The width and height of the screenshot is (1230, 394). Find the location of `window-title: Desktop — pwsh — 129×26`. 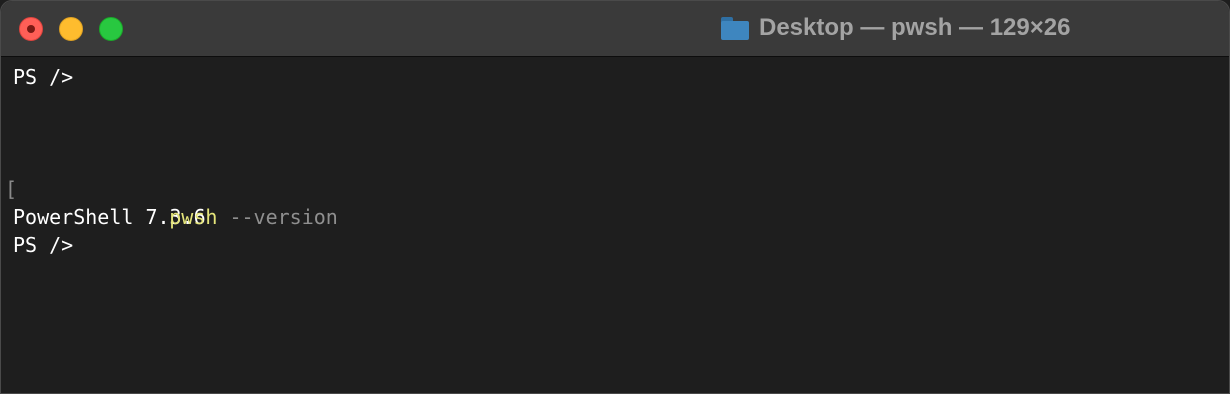

window-title: Desktop — pwsh — 129×26 is located at coordinates (915, 27).